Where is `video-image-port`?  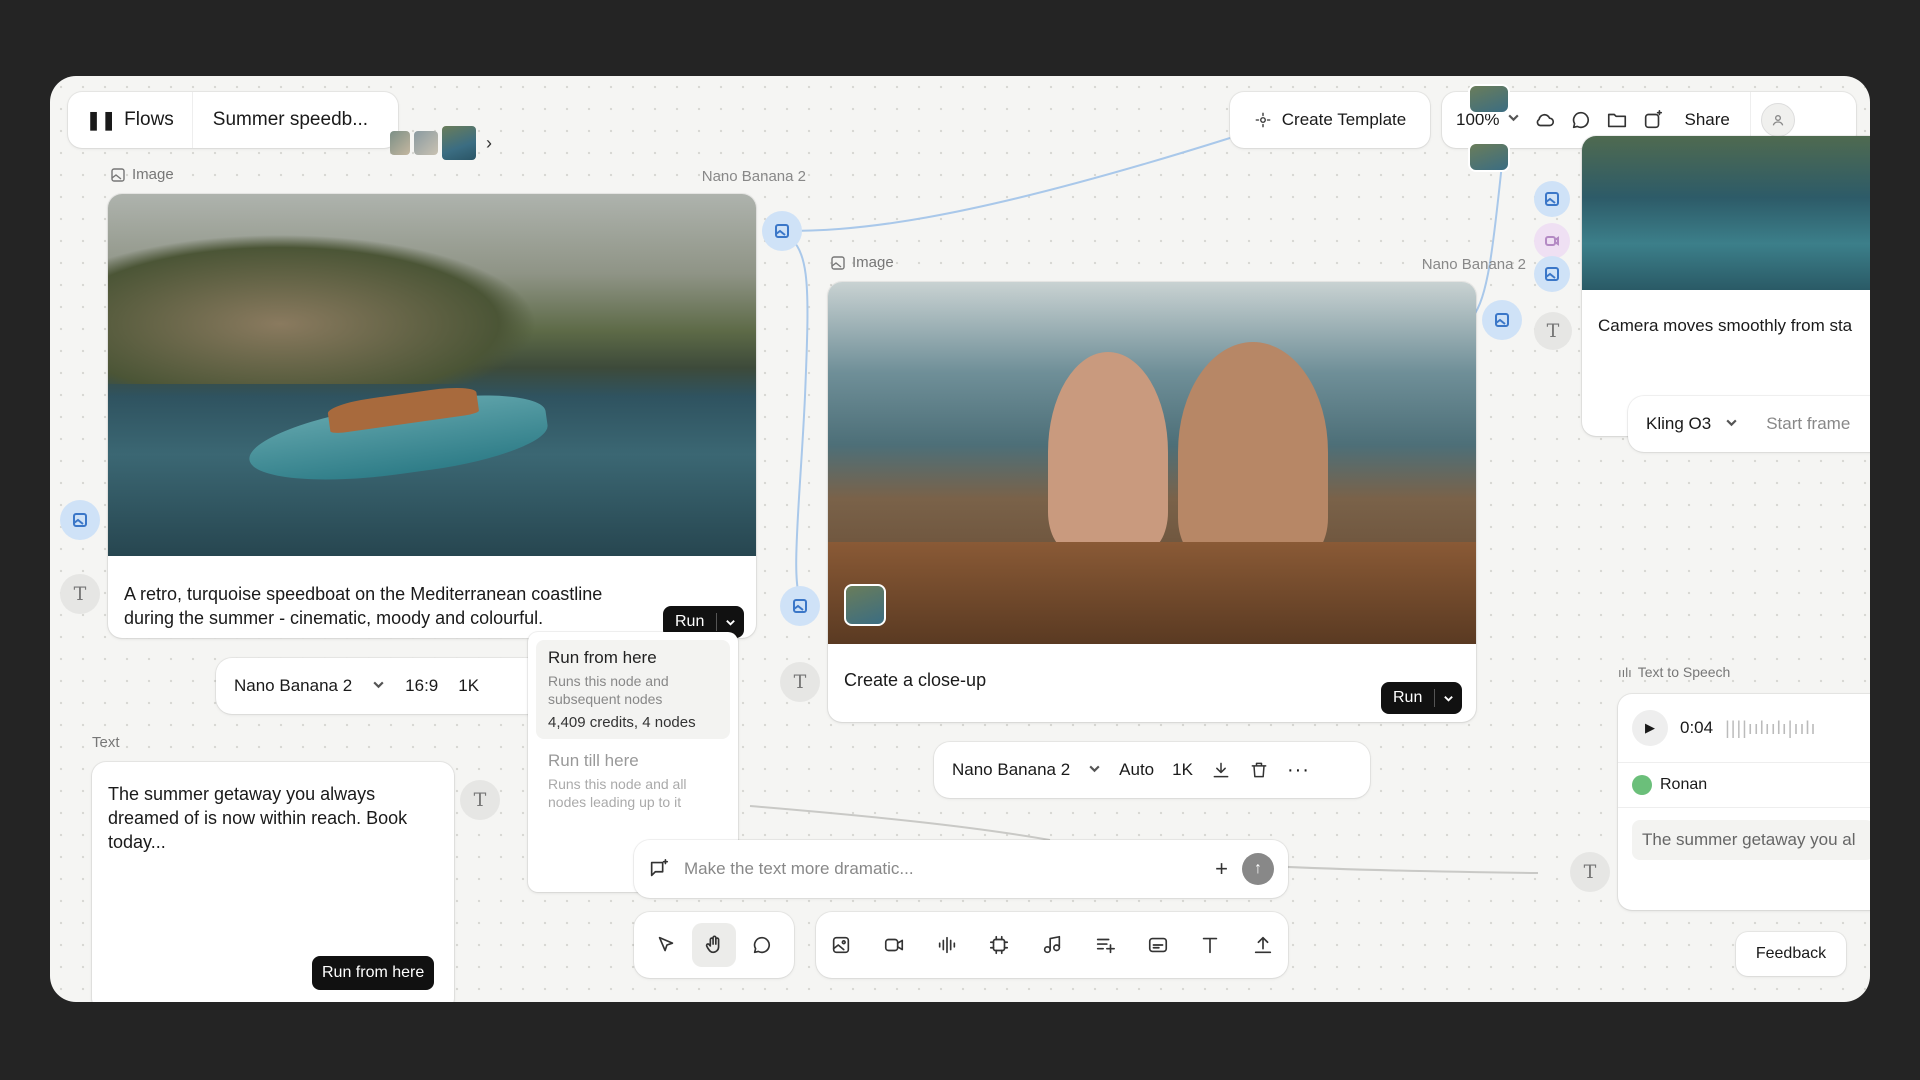 video-image-port is located at coordinates (1552, 274).